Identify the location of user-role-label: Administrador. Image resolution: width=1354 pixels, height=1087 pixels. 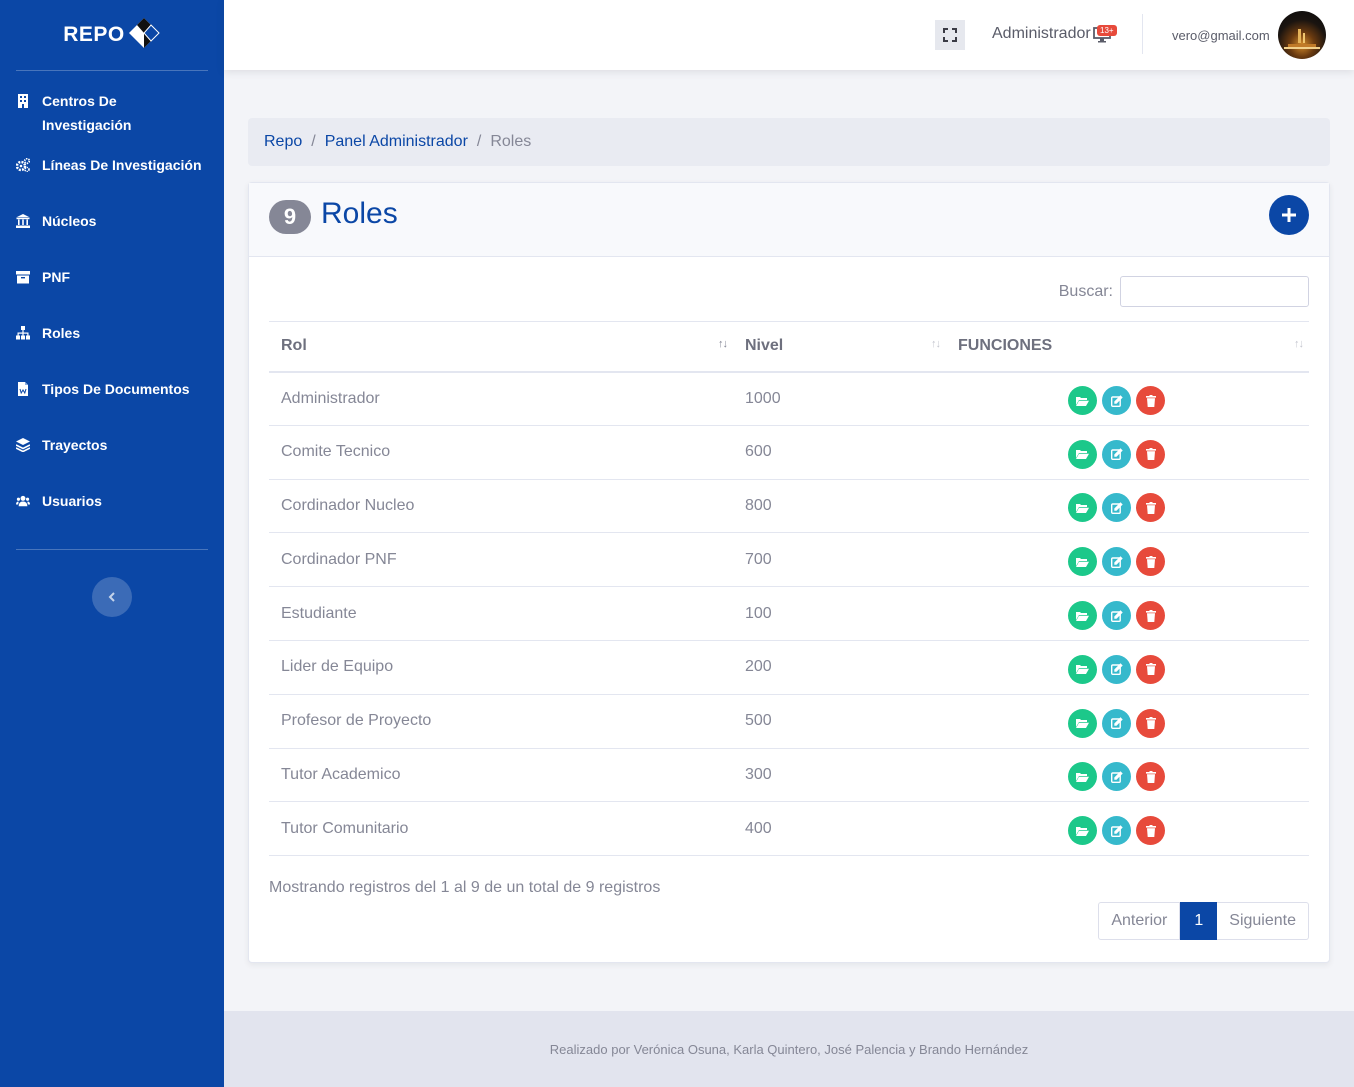
(1041, 34).